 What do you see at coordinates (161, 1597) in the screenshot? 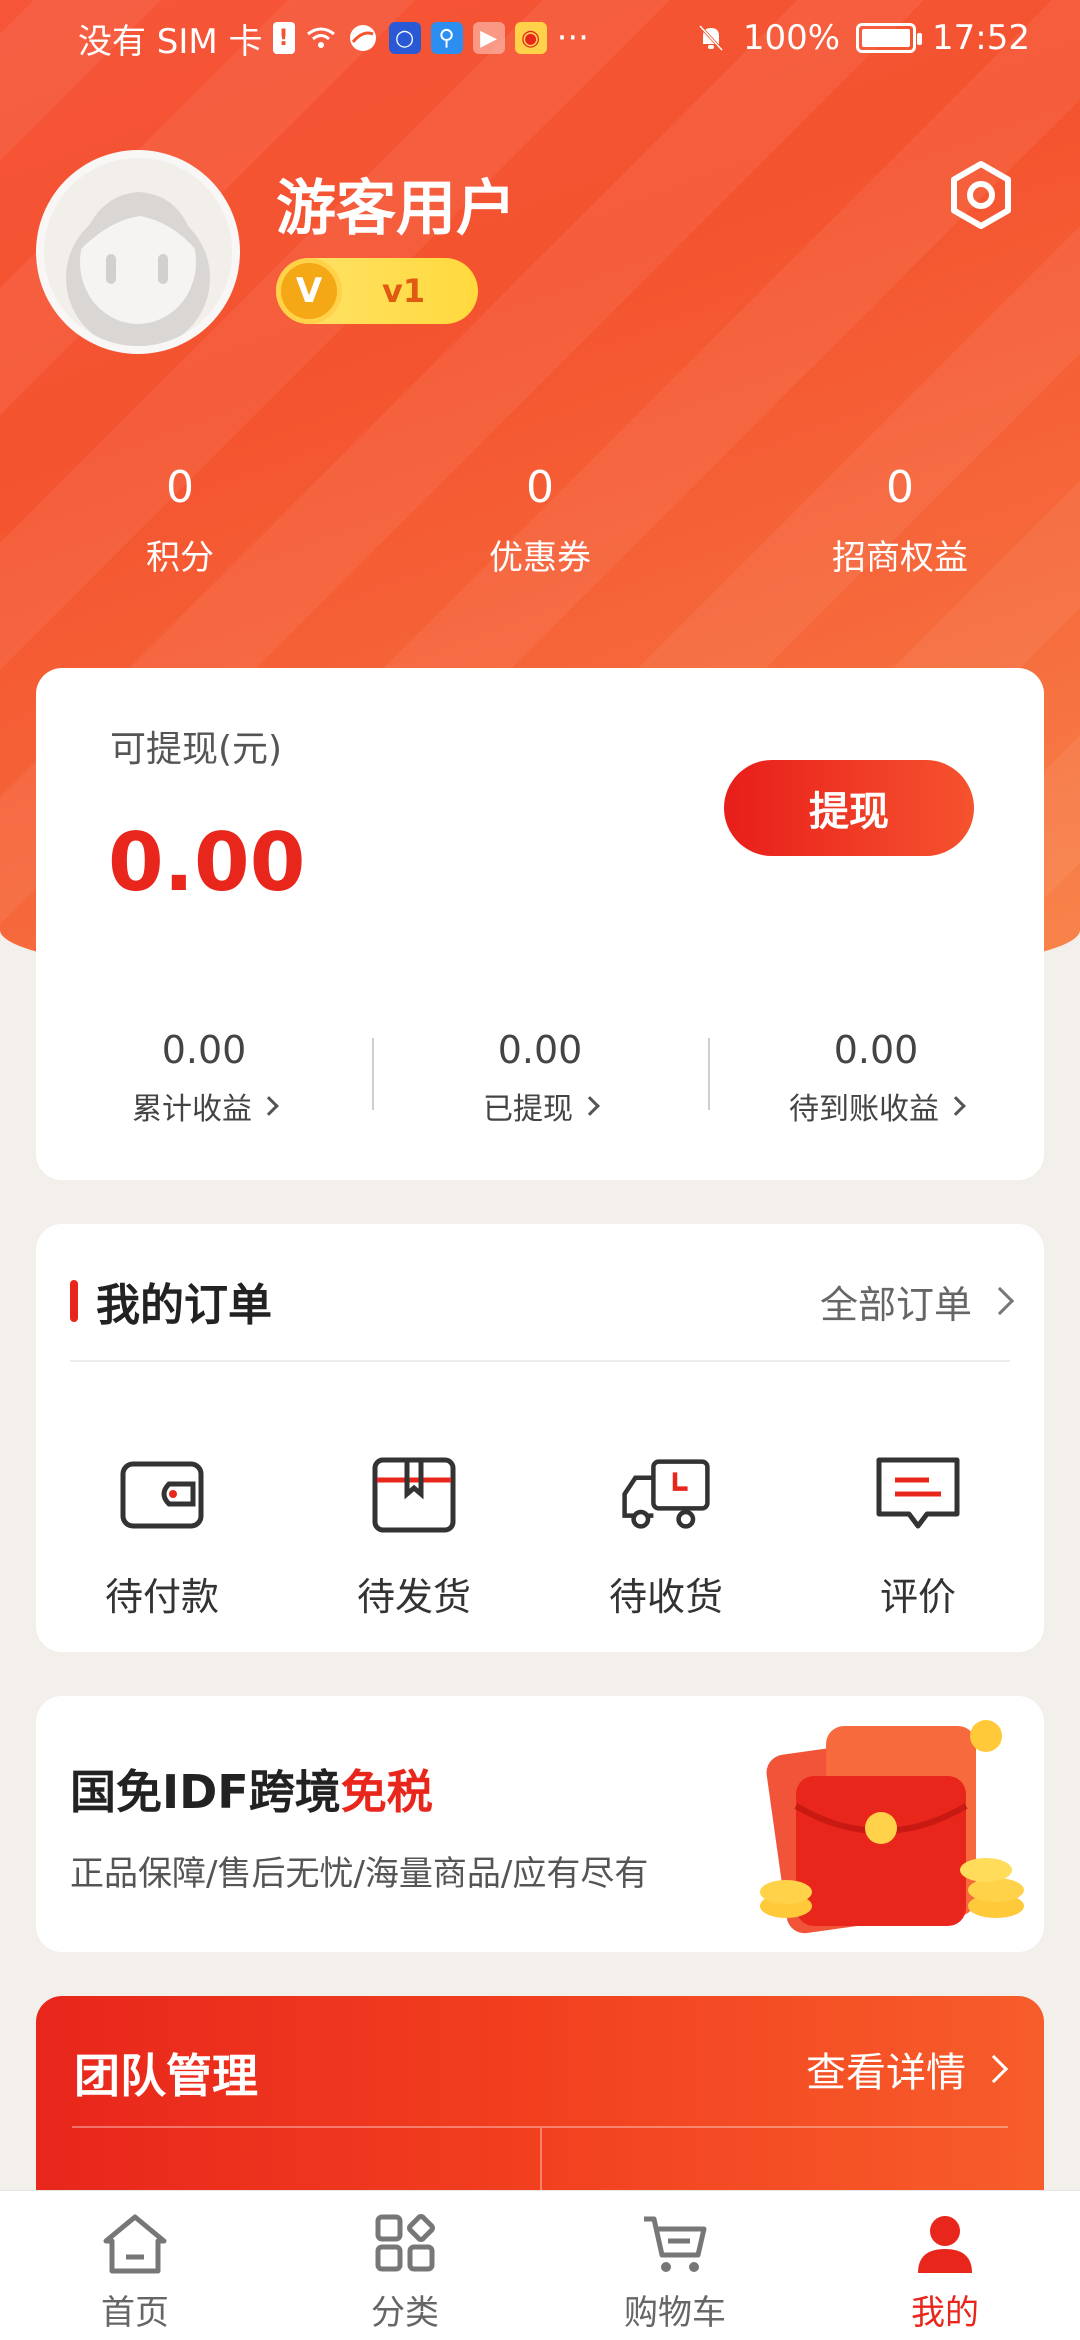
I see `order-label: 待付款` at bounding box center [161, 1597].